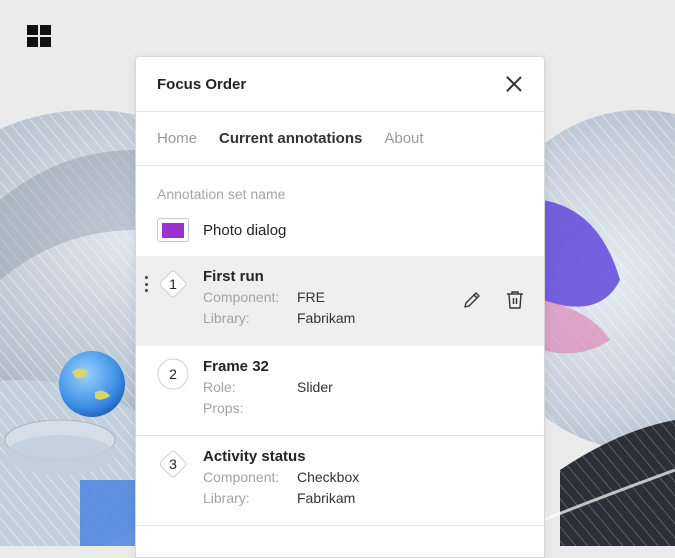  Describe the element at coordinates (245, 230) in the screenshot. I see `annotation-set-name: Photo dialog` at that location.